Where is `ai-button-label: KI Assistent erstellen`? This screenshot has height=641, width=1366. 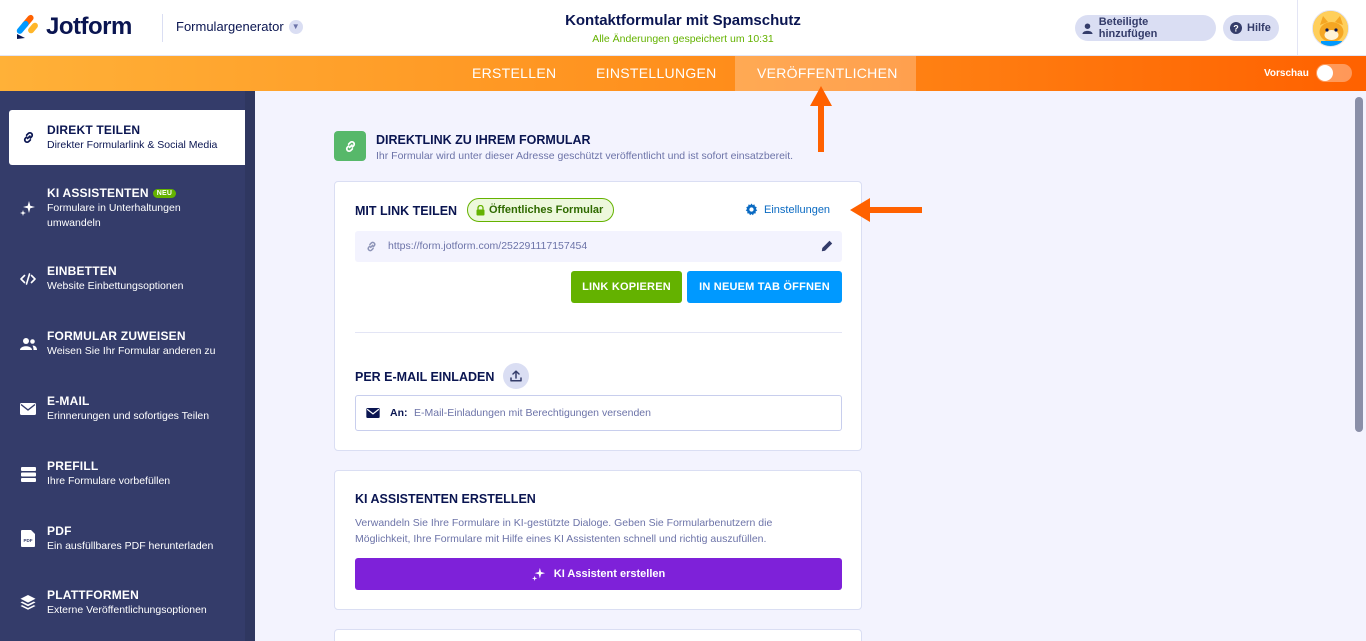
ai-button-label: KI Assistent erstellen is located at coordinates (609, 574).